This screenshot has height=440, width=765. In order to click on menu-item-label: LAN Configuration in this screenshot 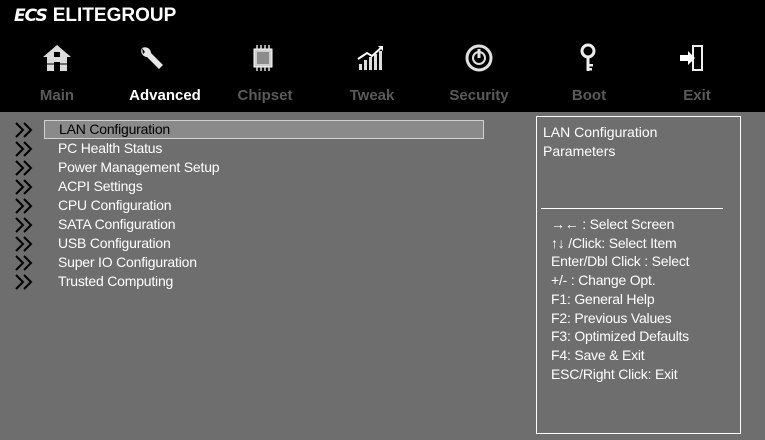, I will do `click(264, 129)`.